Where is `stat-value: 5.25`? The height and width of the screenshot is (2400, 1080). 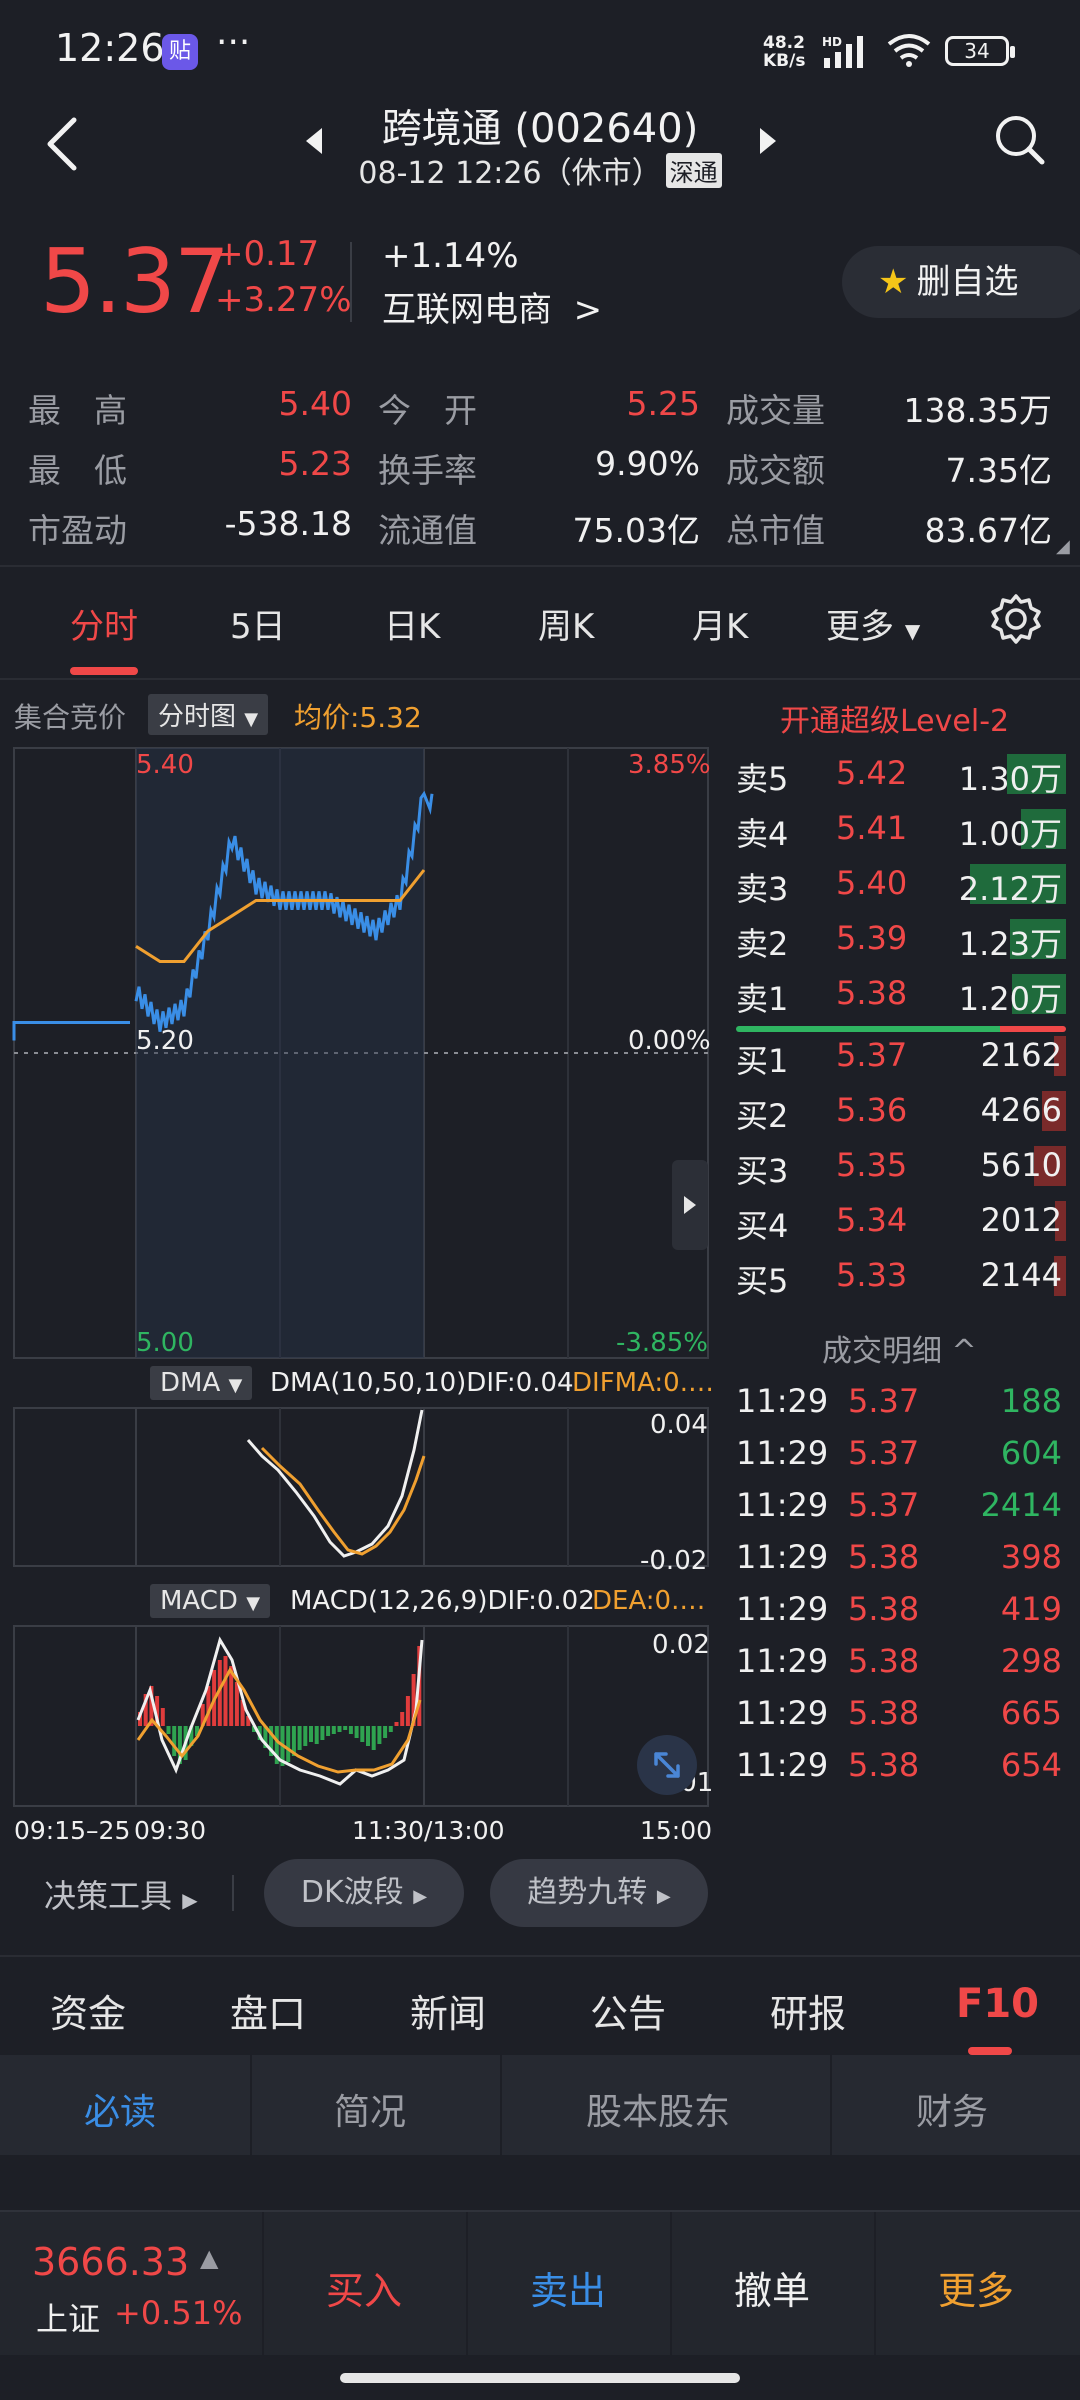 stat-value: 5.25 is located at coordinates (663, 403).